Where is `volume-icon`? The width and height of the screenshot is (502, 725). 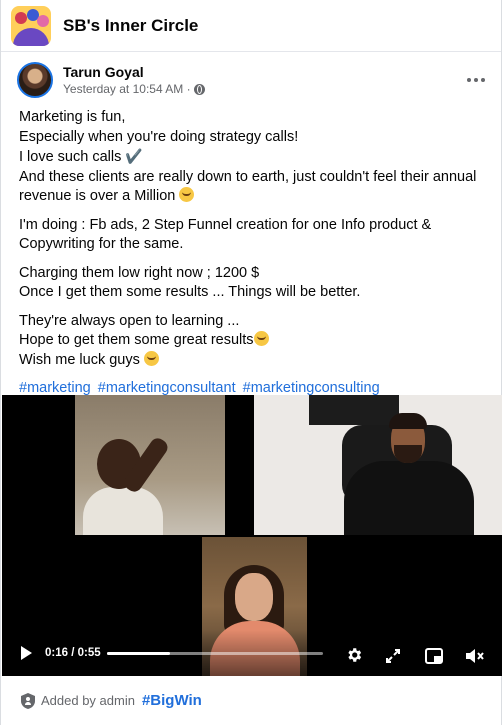
volume-icon is located at coordinates (475, 656).